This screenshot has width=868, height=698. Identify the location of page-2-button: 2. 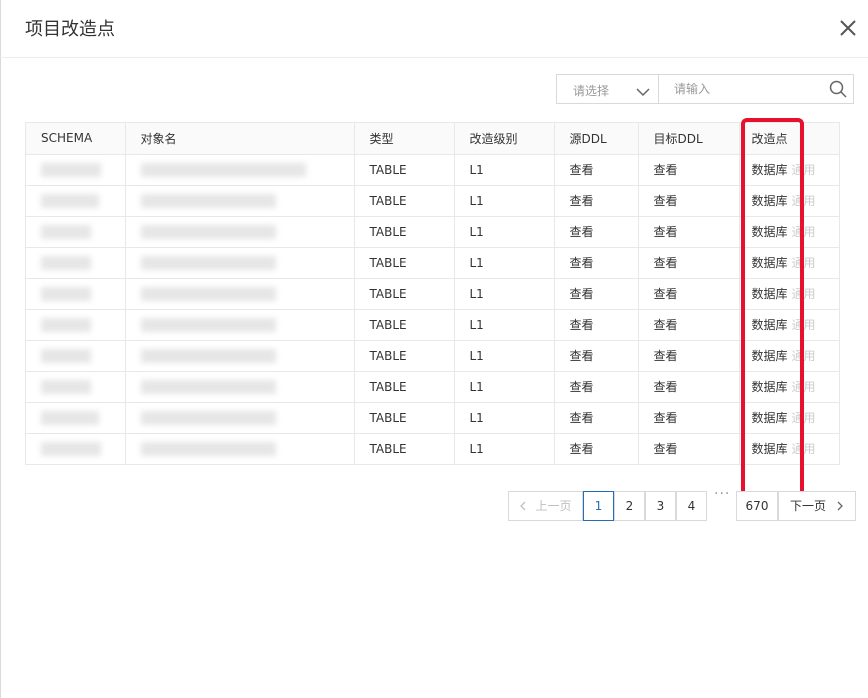
(629, 506).